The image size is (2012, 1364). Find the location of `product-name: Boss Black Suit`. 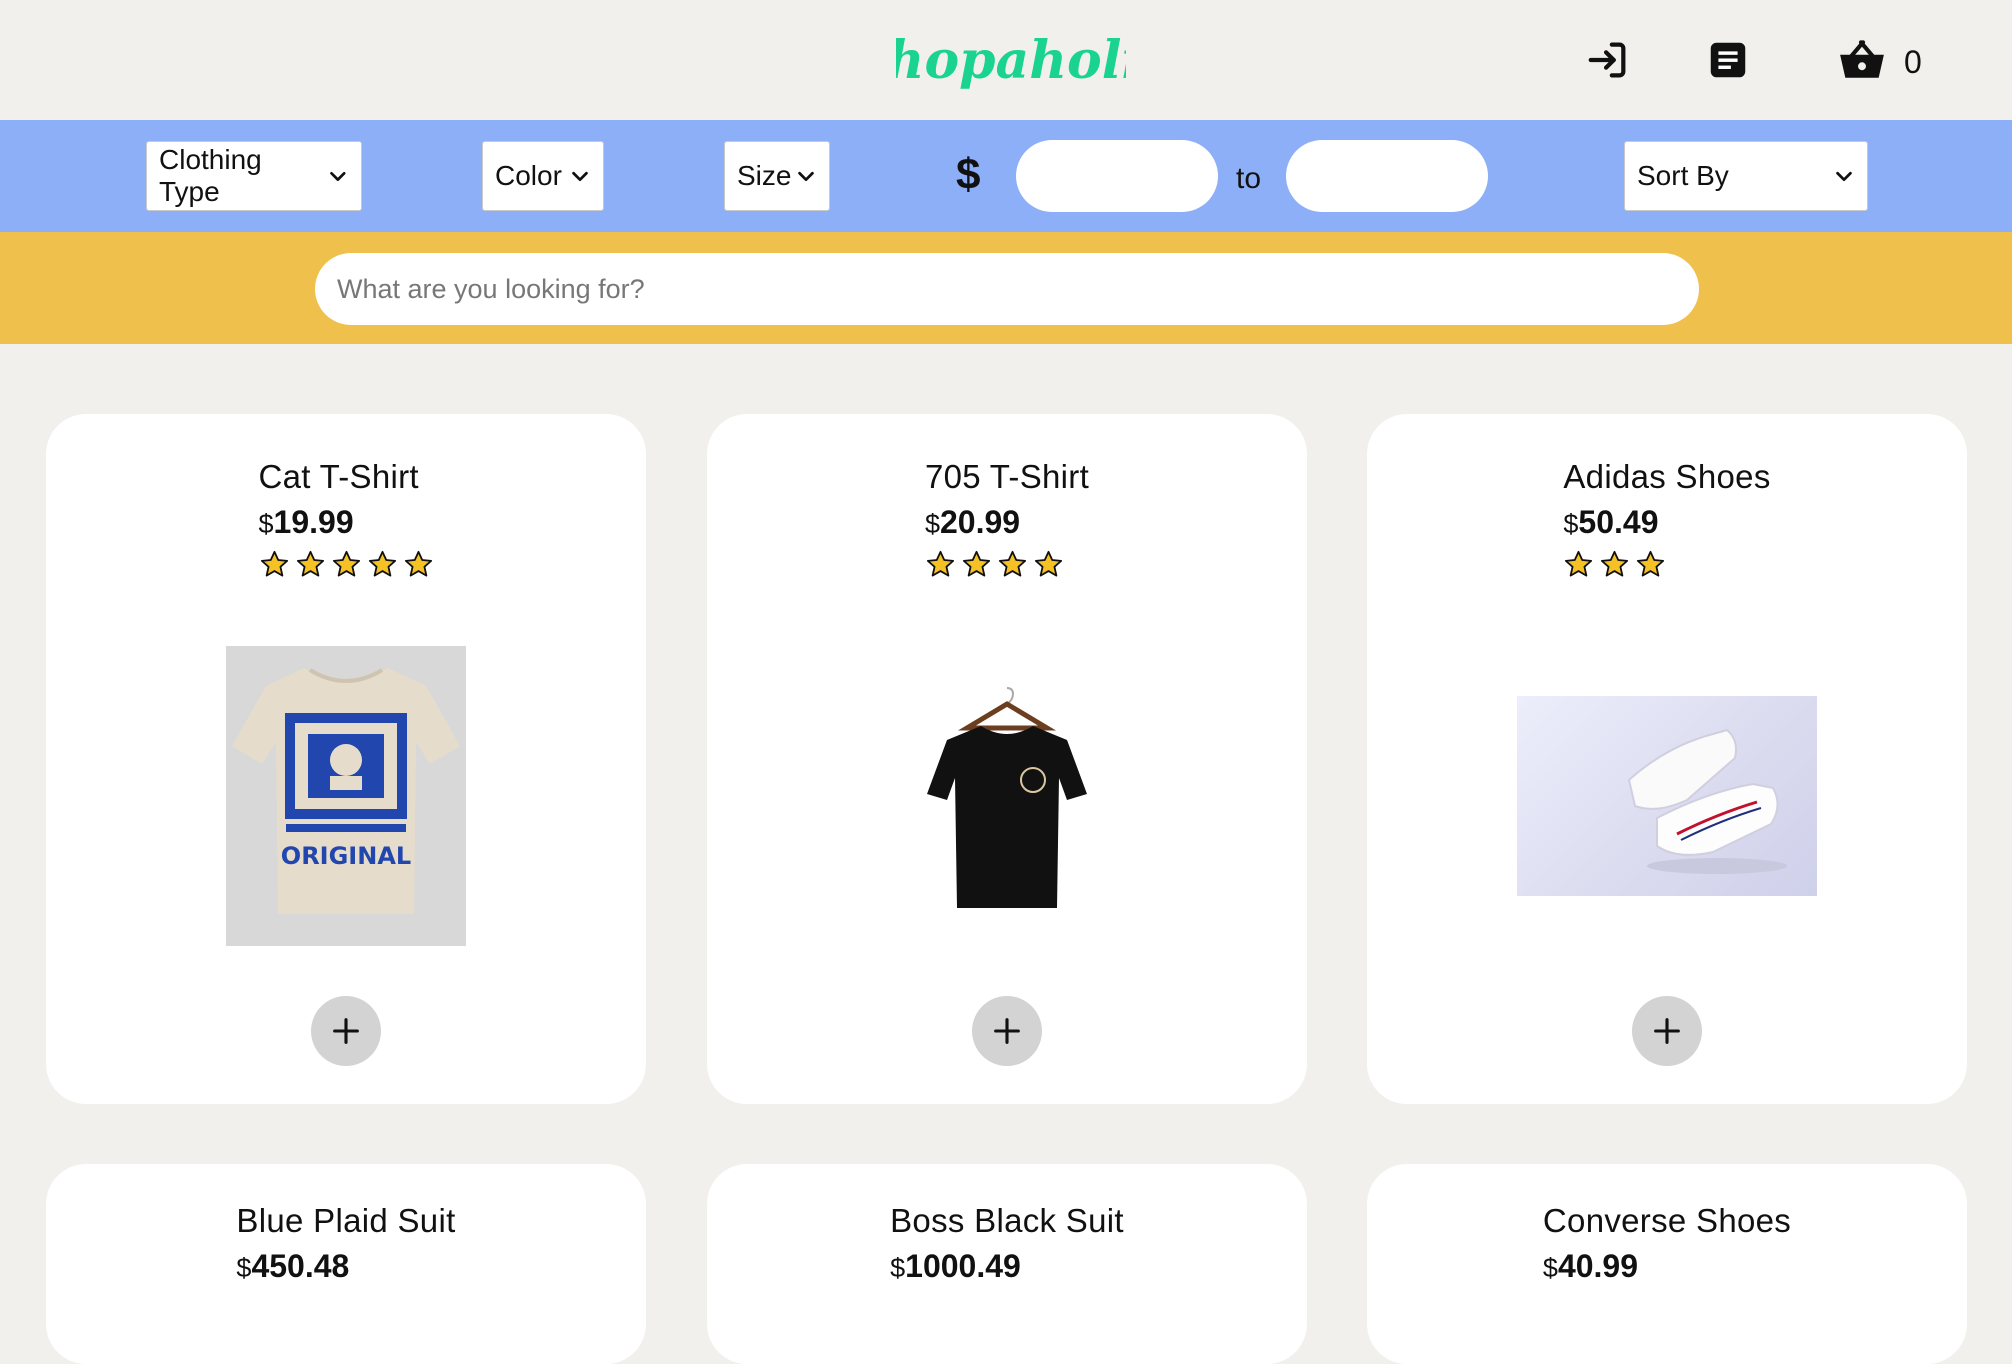

product-name: Boss Black Suit is located at coordinates (1007, 1221).